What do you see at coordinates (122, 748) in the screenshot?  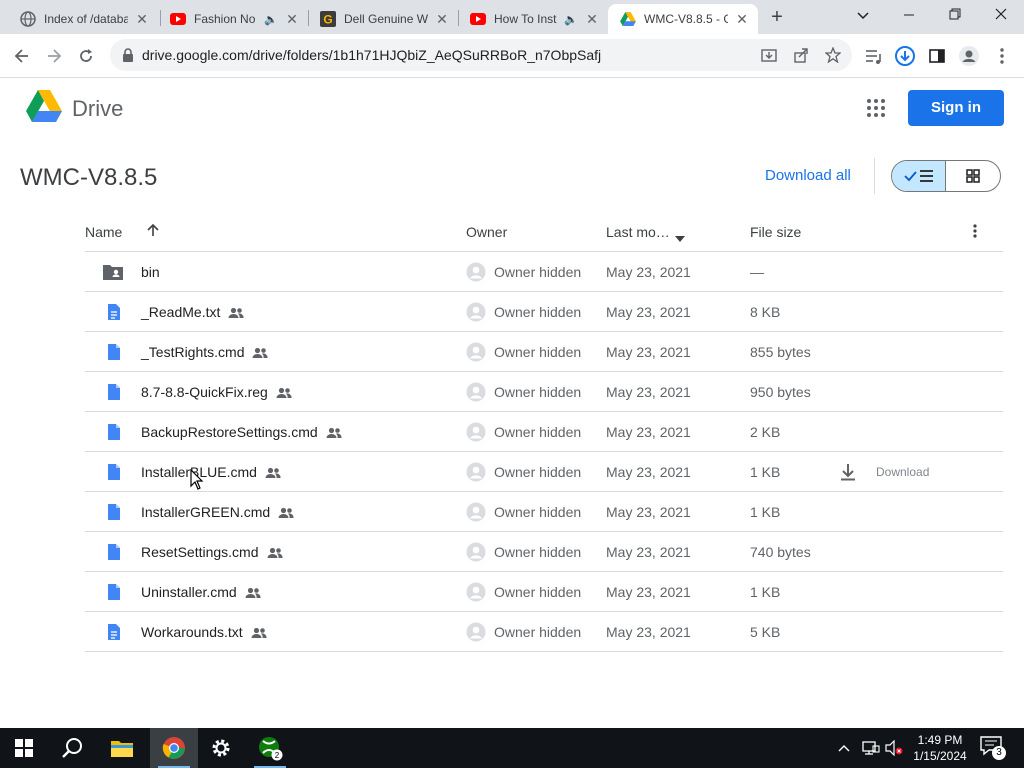 I see `file-explorer-icon` at bounding box center [122, 748].